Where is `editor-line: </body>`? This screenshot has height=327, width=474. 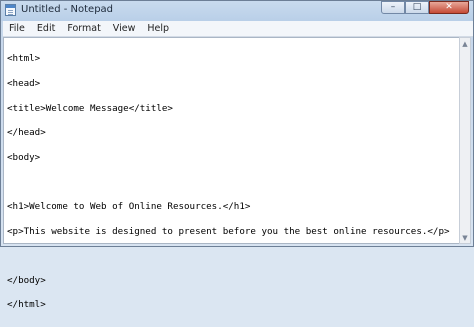
editor-line: </body> is located at coordinates (26, 280).